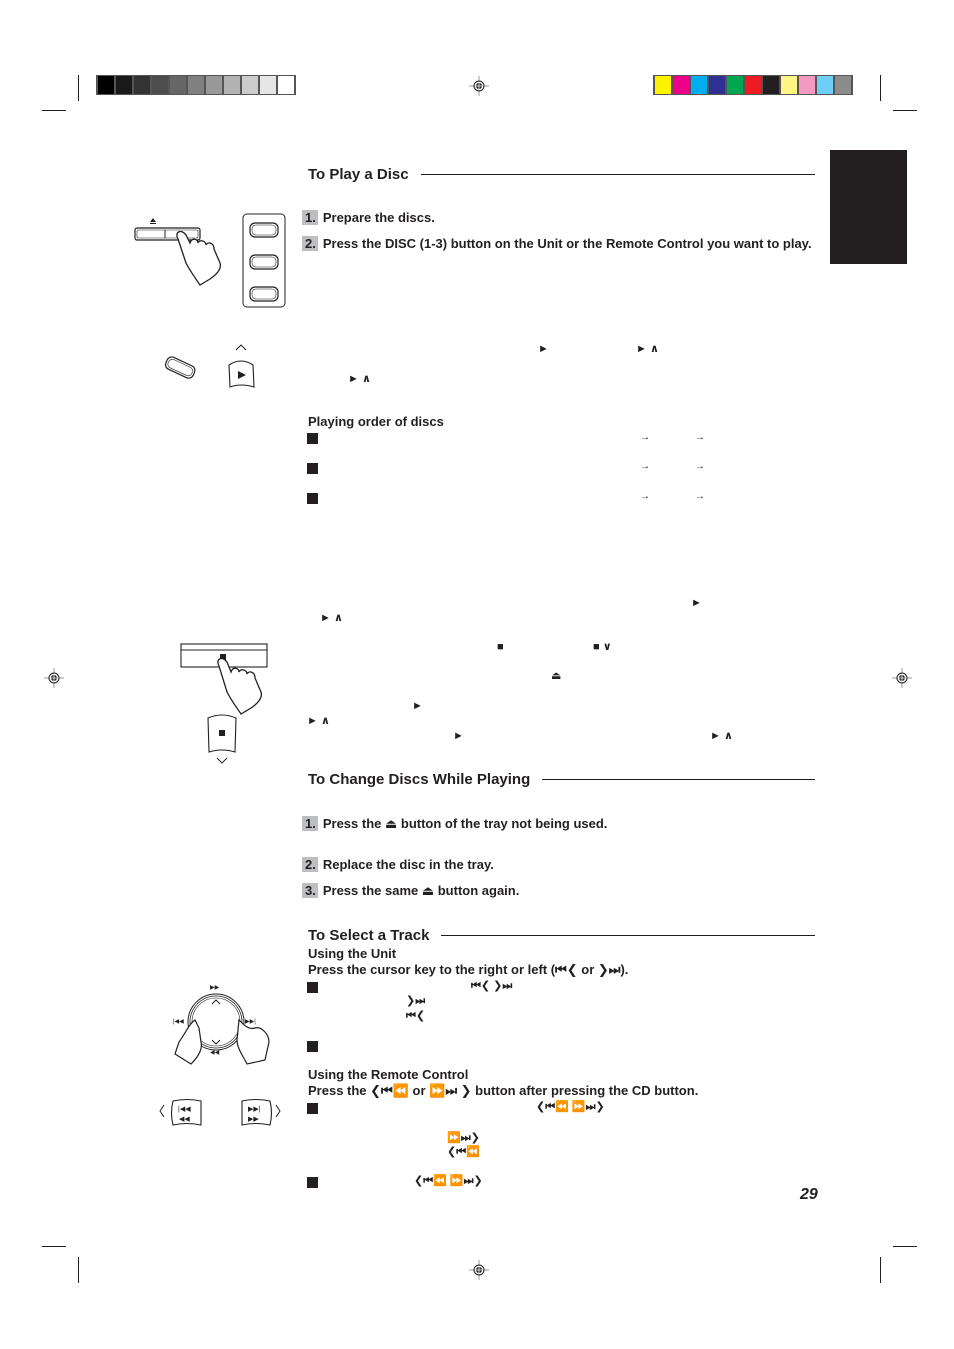  I want to click on stop-icon: ■, so click(500, 647).